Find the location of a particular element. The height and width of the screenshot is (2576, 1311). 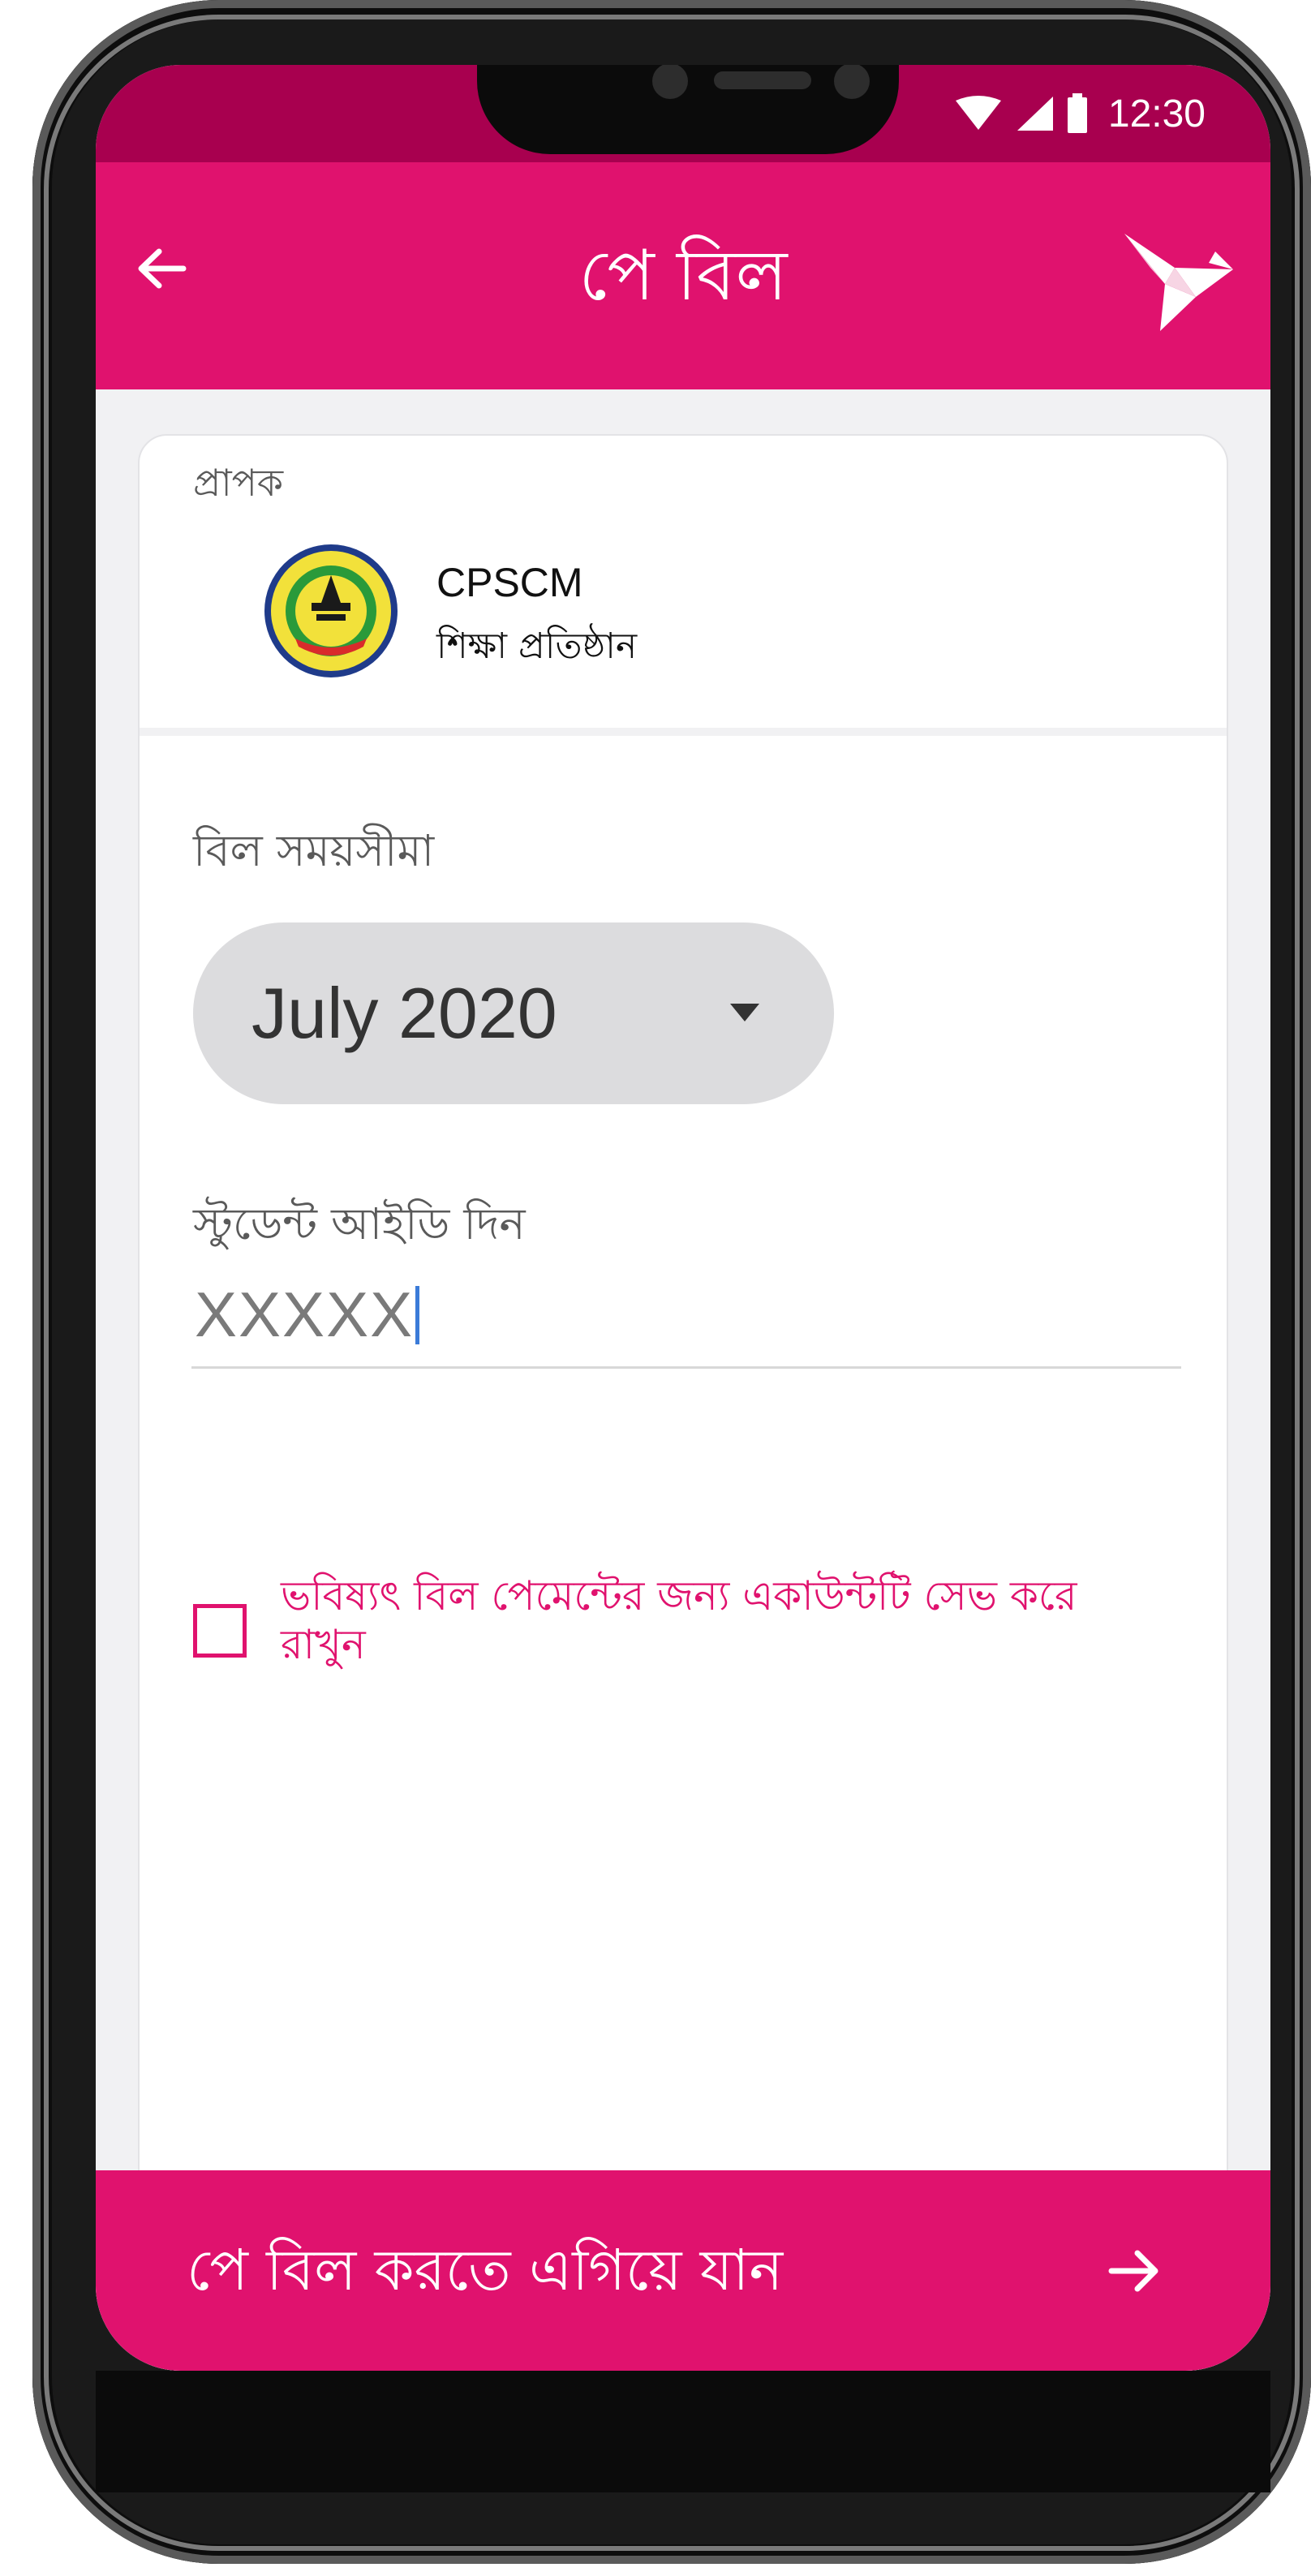

camera-notch is located at coordinates (688, 110).